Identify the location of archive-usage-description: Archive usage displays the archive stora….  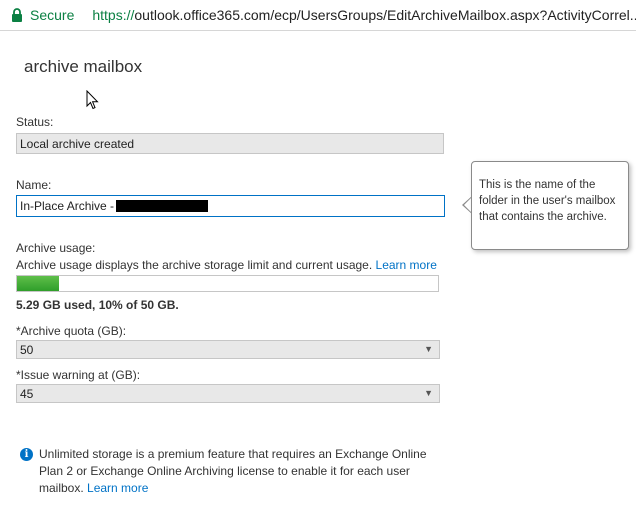
(226, 265).